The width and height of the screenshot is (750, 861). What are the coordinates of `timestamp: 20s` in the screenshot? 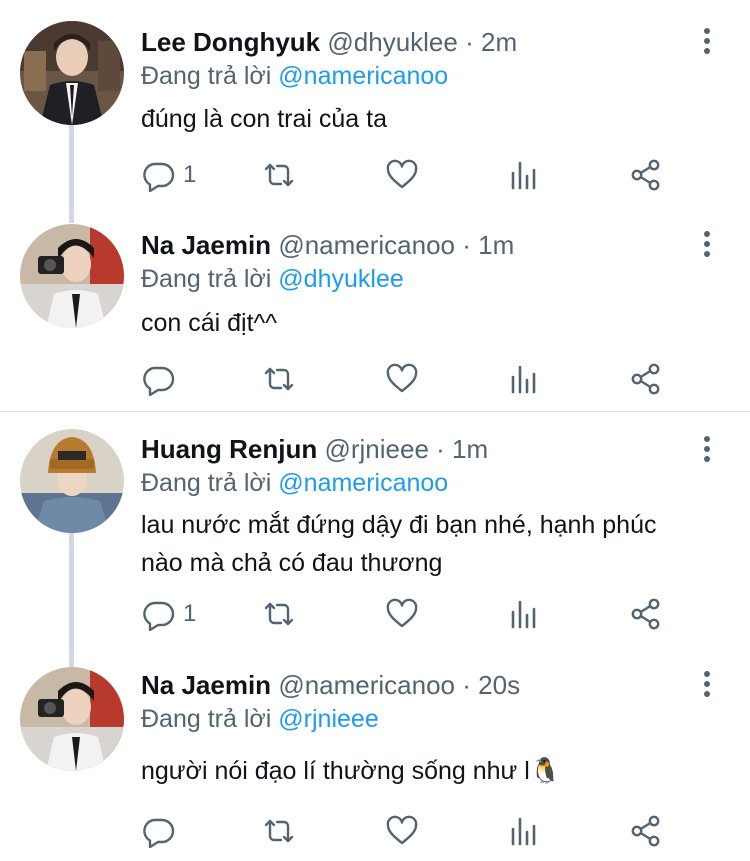 It's located at (499, 685).